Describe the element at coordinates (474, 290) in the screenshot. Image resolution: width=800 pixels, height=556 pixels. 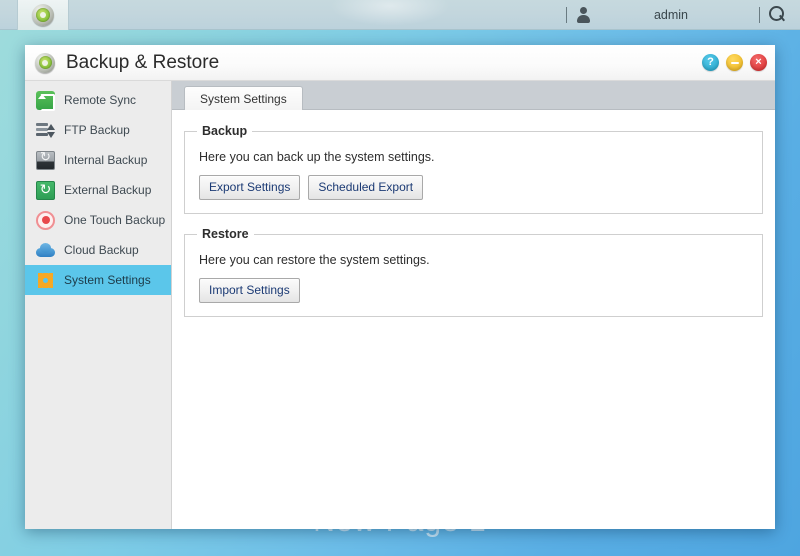
I see `restore-button-row: Import Settings` at that location.